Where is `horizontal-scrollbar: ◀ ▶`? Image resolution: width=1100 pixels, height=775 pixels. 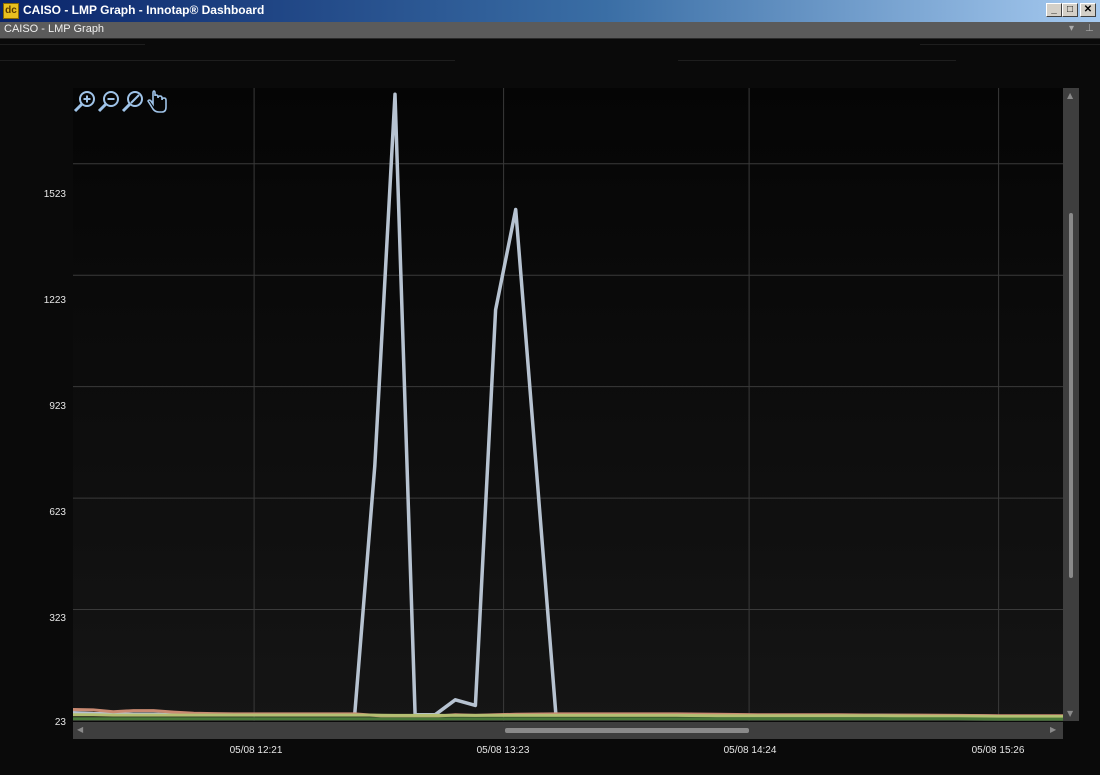 horizontal-scrollbar: ◀ ▶ is located at coordinates (568, 730).